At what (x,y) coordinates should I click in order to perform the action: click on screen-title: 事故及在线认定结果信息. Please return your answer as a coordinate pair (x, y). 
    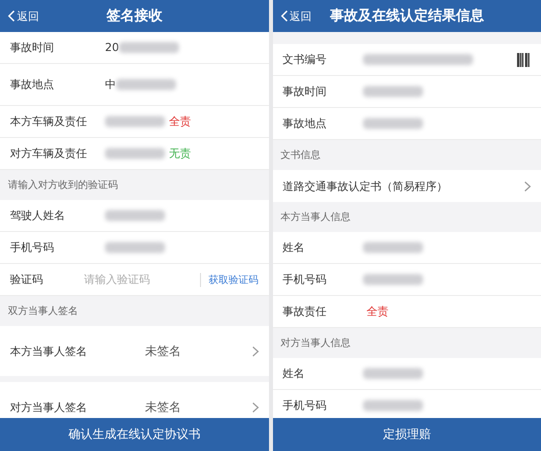
    Looking at the image, I should click on (407, 16).